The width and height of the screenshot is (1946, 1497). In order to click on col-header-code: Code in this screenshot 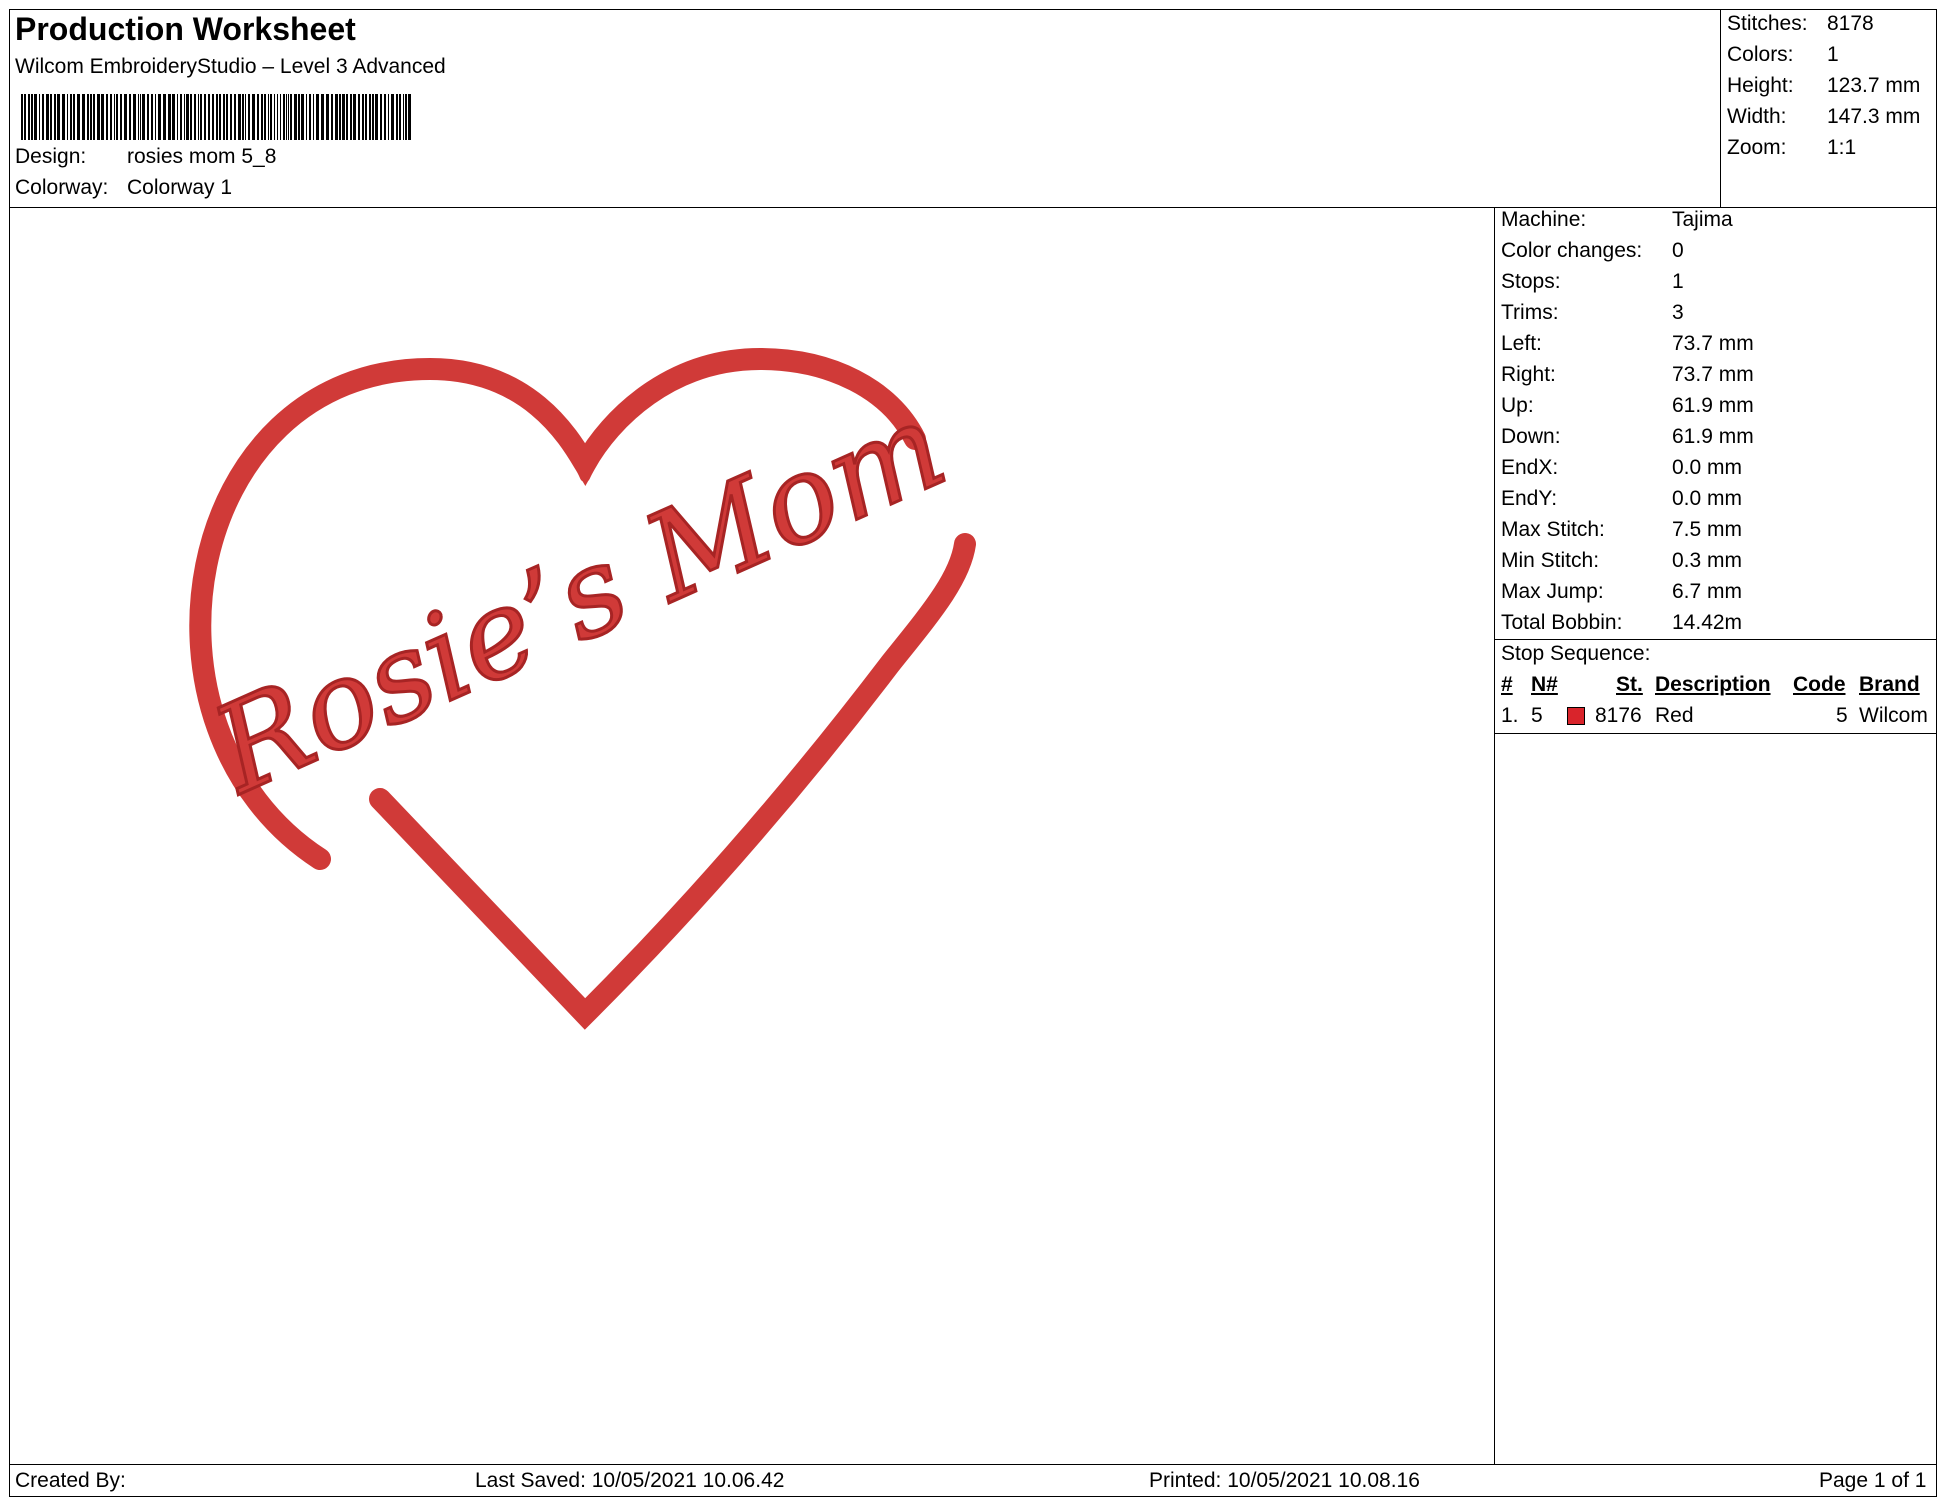, I will do `click(1819, 684)`.